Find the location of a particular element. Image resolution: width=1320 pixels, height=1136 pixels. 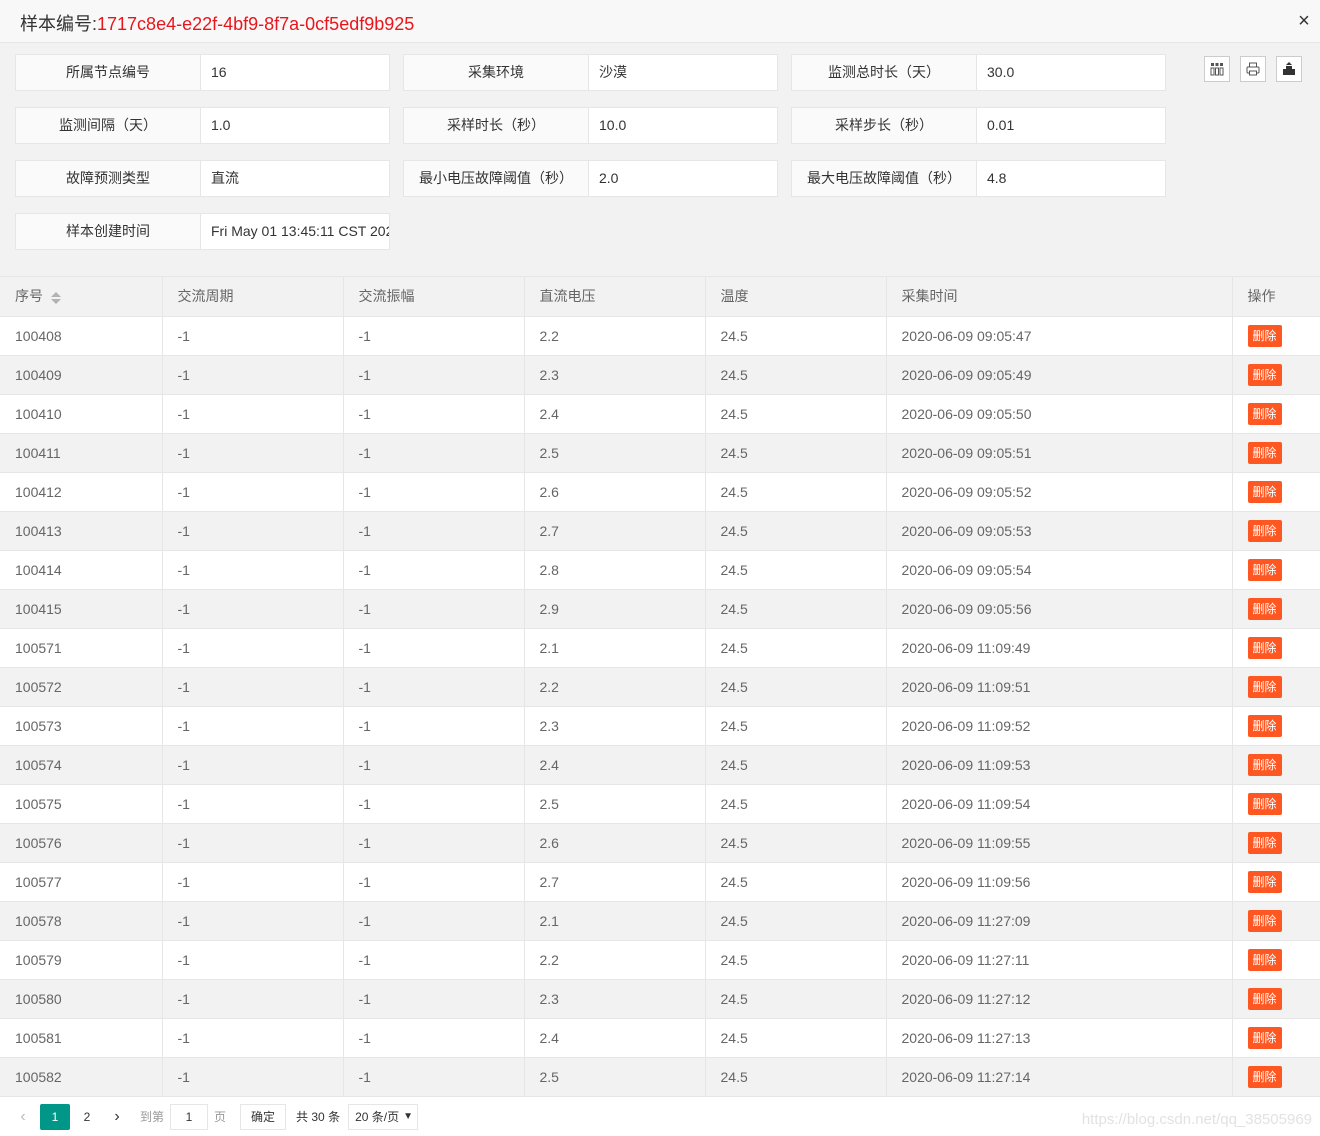

table-row: 100411 -1 -1 2.5 24.5 2020-06-09 09:05:51 删除 is located at coordinates (660, 453).